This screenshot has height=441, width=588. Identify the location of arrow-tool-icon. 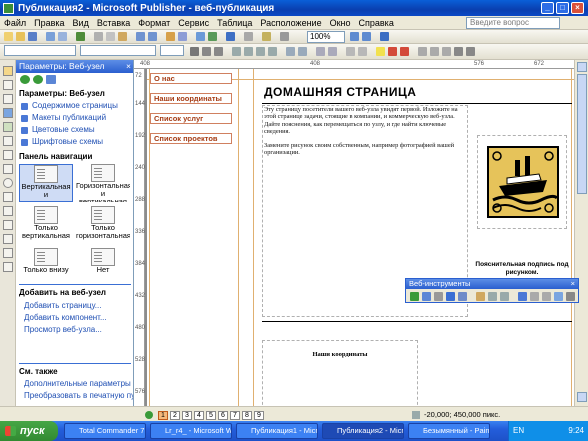
(8, 169).